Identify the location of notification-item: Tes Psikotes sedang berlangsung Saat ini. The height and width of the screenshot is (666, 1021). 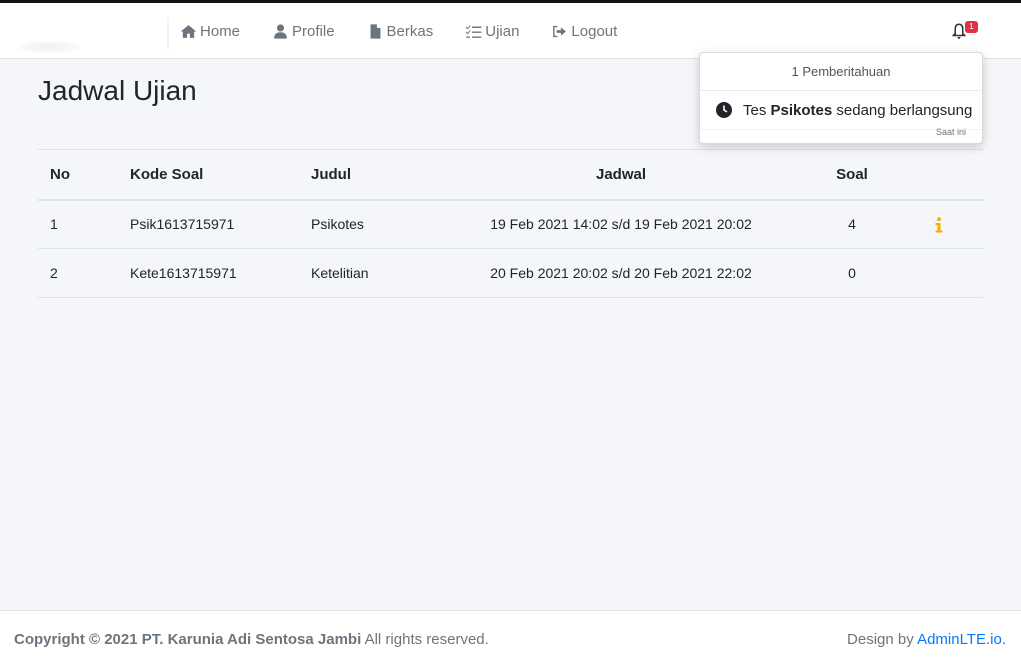
(841, 117).